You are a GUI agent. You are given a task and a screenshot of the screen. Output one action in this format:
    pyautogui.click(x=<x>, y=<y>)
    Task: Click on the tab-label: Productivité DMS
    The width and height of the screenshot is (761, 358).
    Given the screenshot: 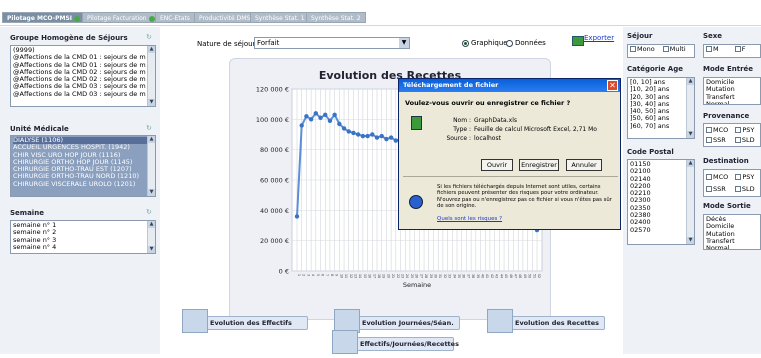 What is the action you would take?
    pyautogui.click(x=225, y=18)
    